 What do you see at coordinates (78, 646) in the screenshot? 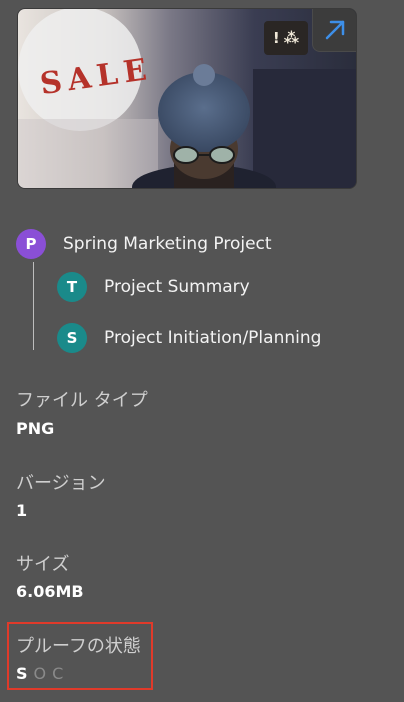
I see `proof-status-label: プルーフの状態` at bounding box center [78, 646].